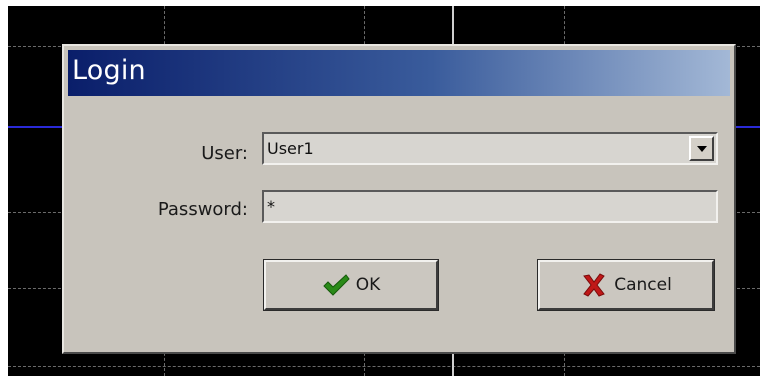  I want to click on password-label: Password:, so click(202, 209).